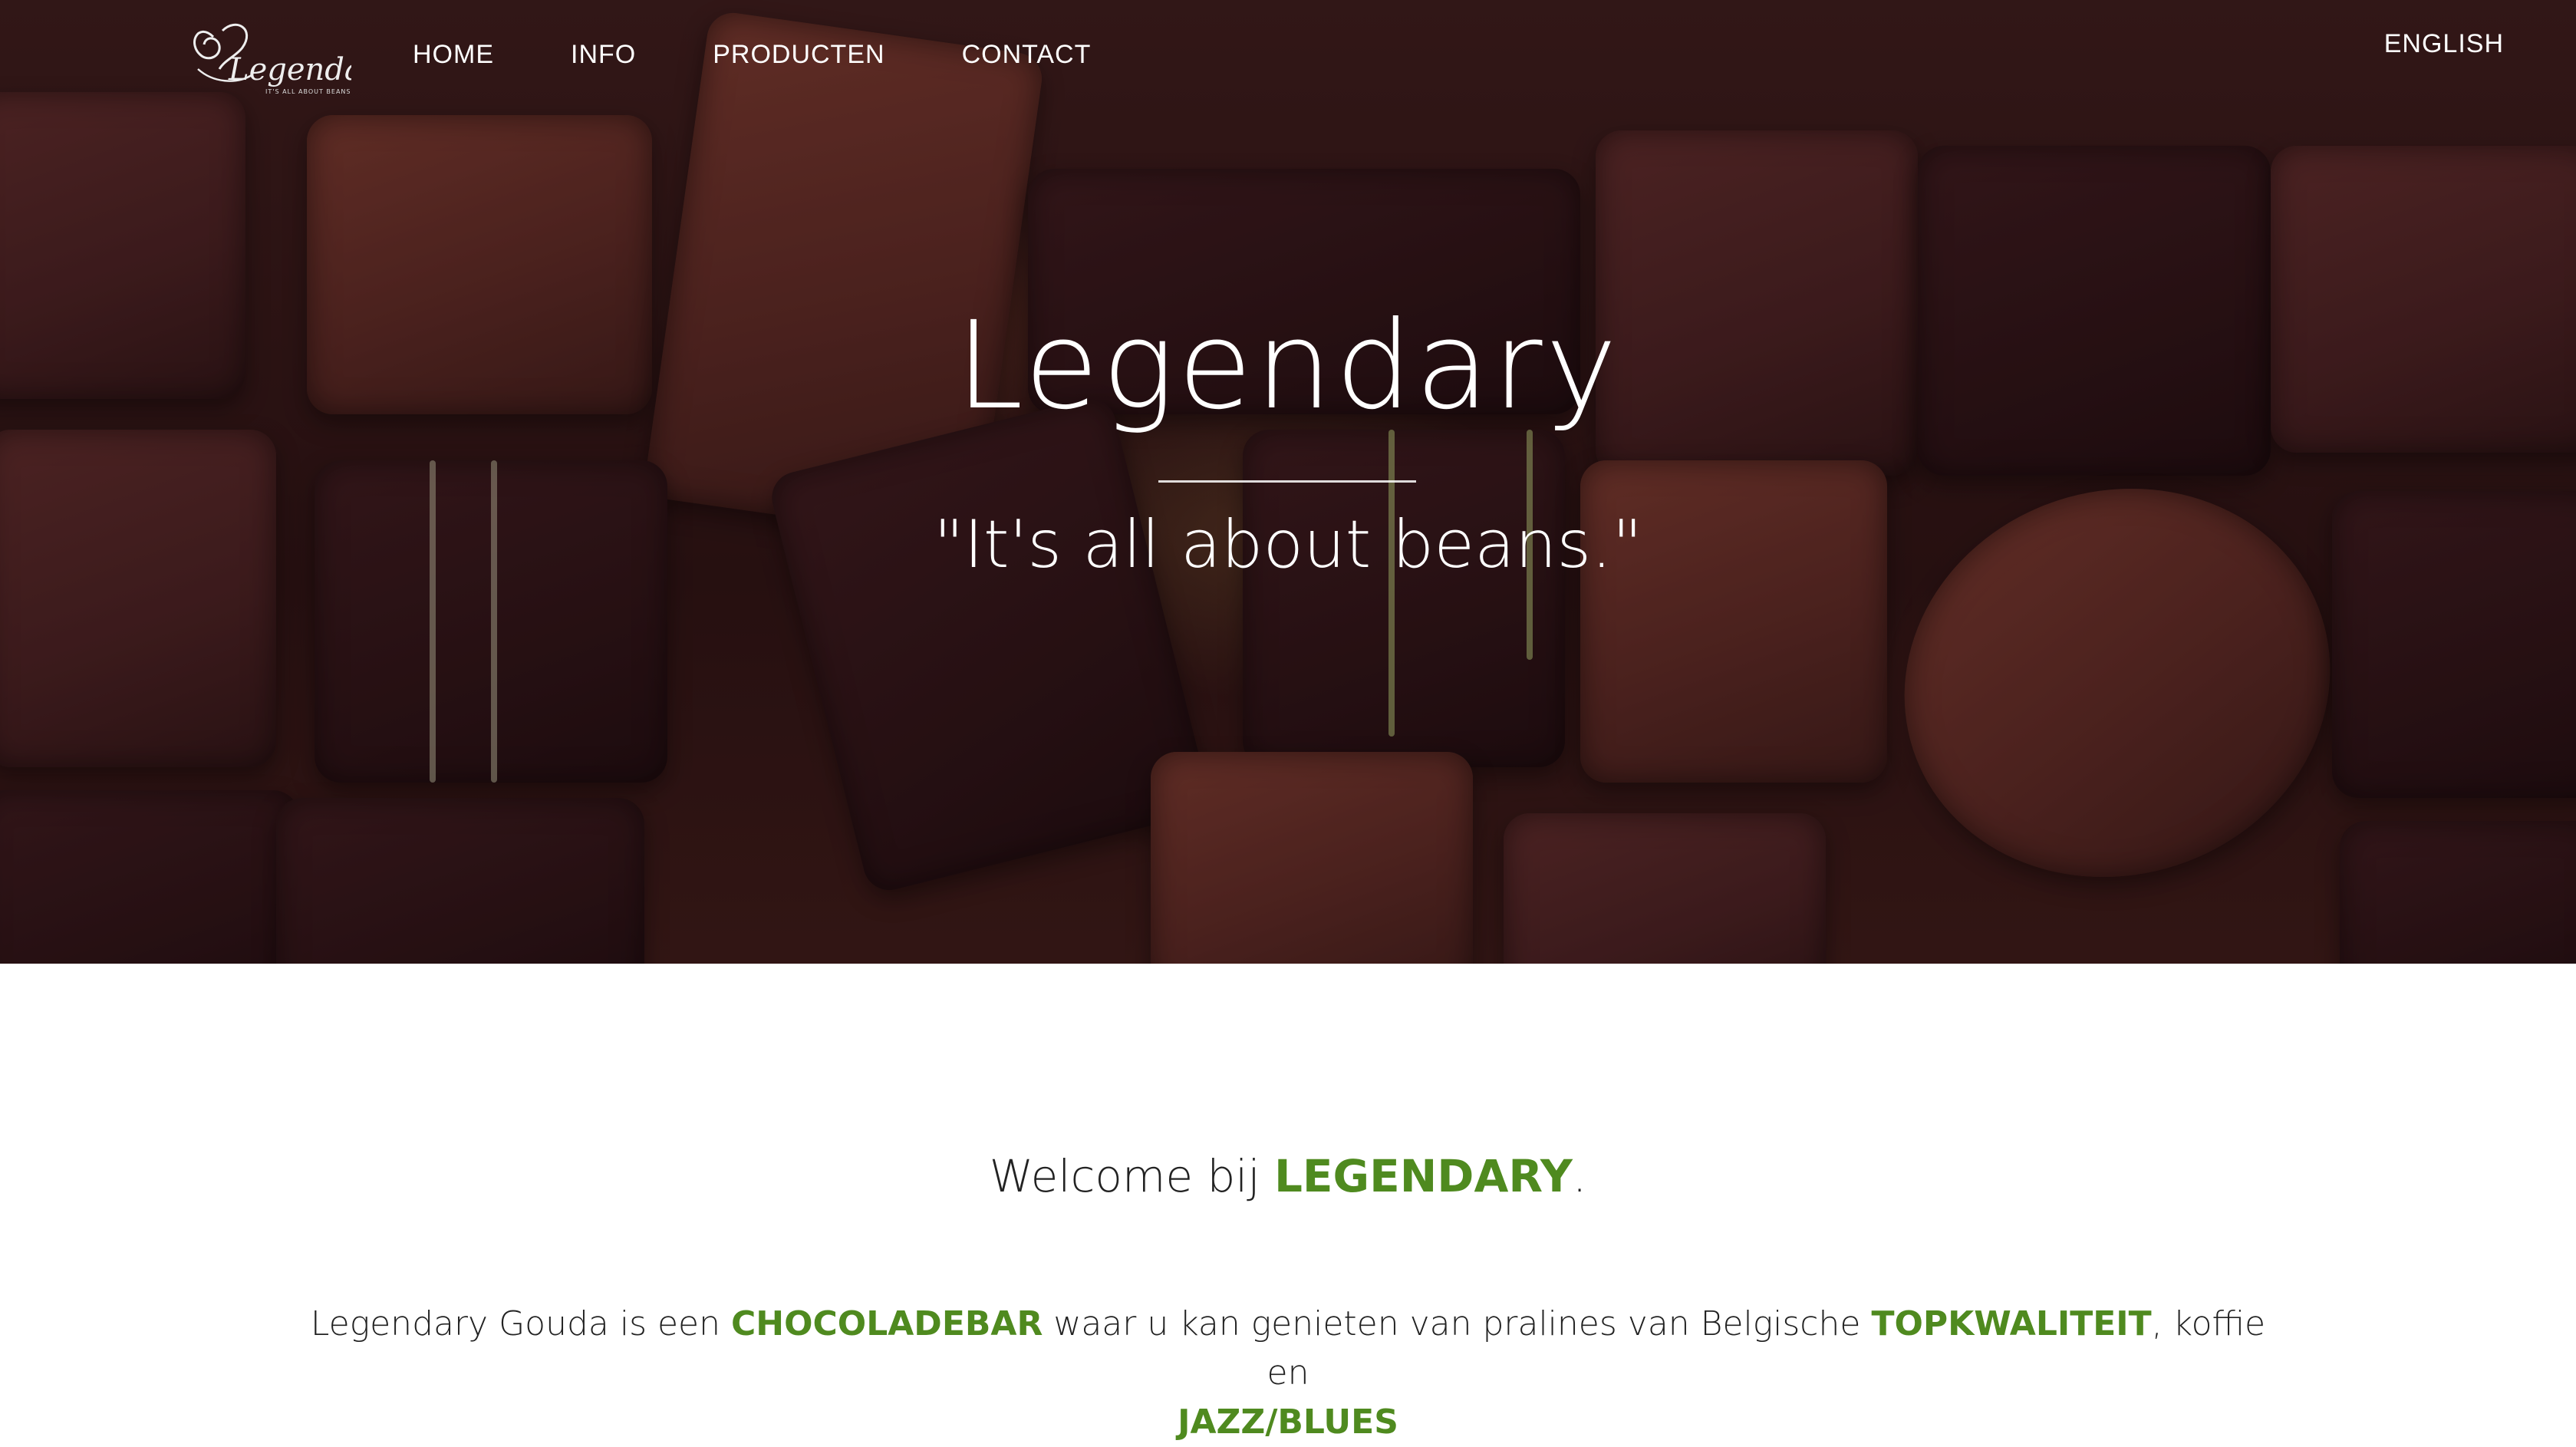  What do you see at coordinates (2011, 1323) in the screenshot?
I see `intro-highlight-topkwaliteit: TOPKWALITEIT` at bounding box center [2011, 1323].